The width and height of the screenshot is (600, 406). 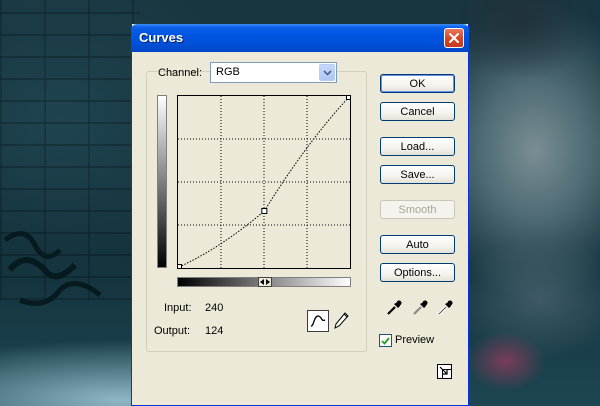 I want to click on preview-checkbox, so click(x=385, y=340).